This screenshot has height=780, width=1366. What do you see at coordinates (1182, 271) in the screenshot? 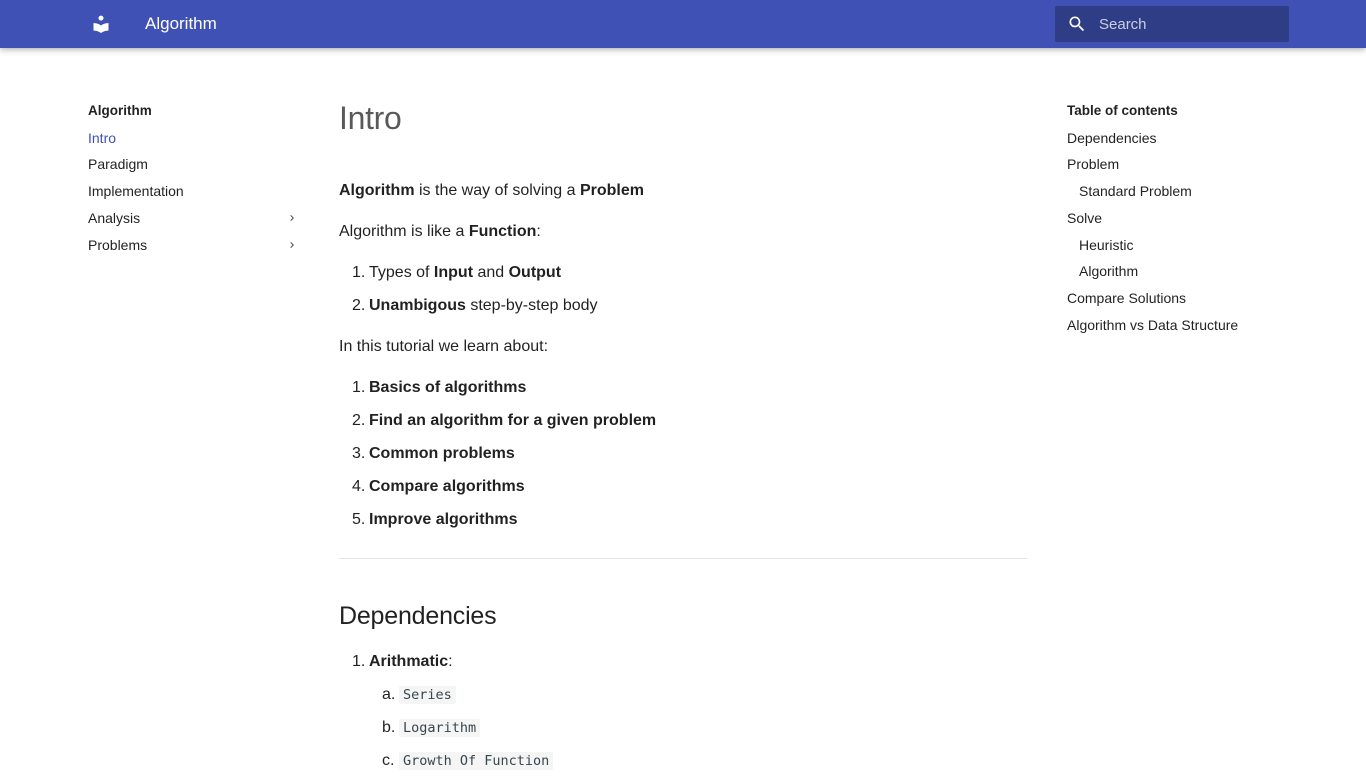
I see `toc-item-algorithm: Algorithm` at bounding box center [1182, 271].